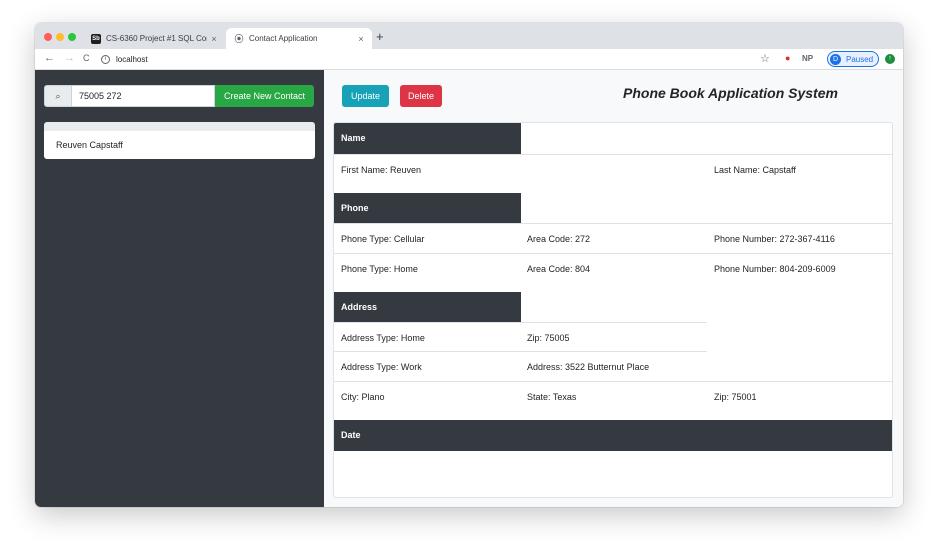  What do you see at coordinates (613, 169) in the screenshot?
I see `name-row: First Name: Reuven Last Name: Capstaff` at bounding box center [613, 169].